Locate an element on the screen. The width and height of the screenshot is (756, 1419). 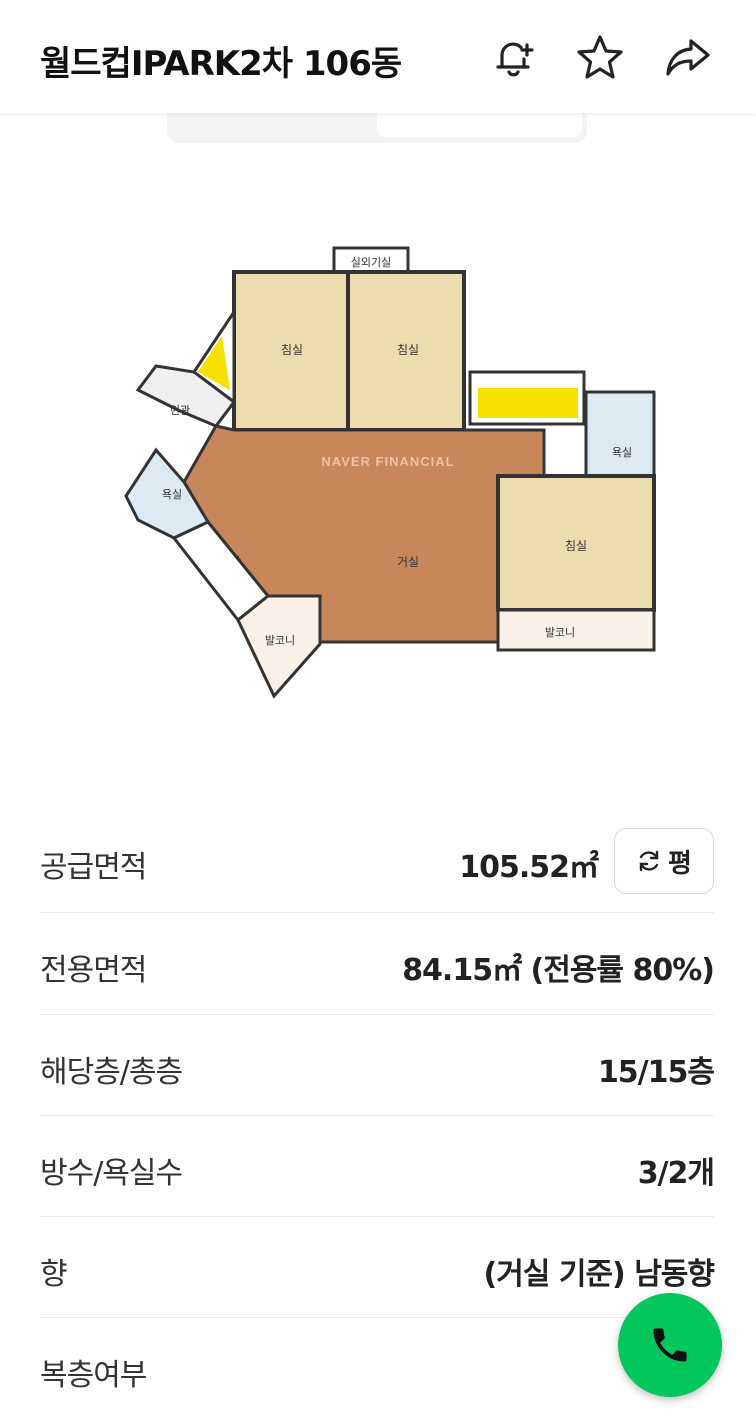
supply-area-value: 105.52㎡ is located at coordinates (529, 867).